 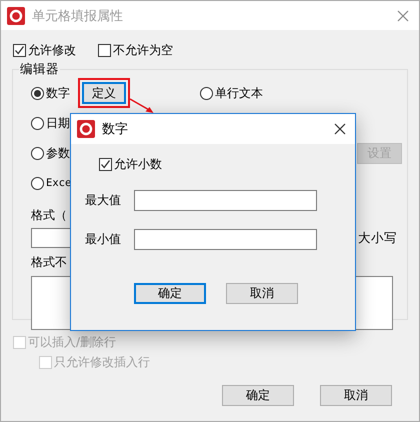 What do you see at coordinates (59, 183) in the screenshot?
I see `radio-label: Exce` at bounding box center [59, 183].